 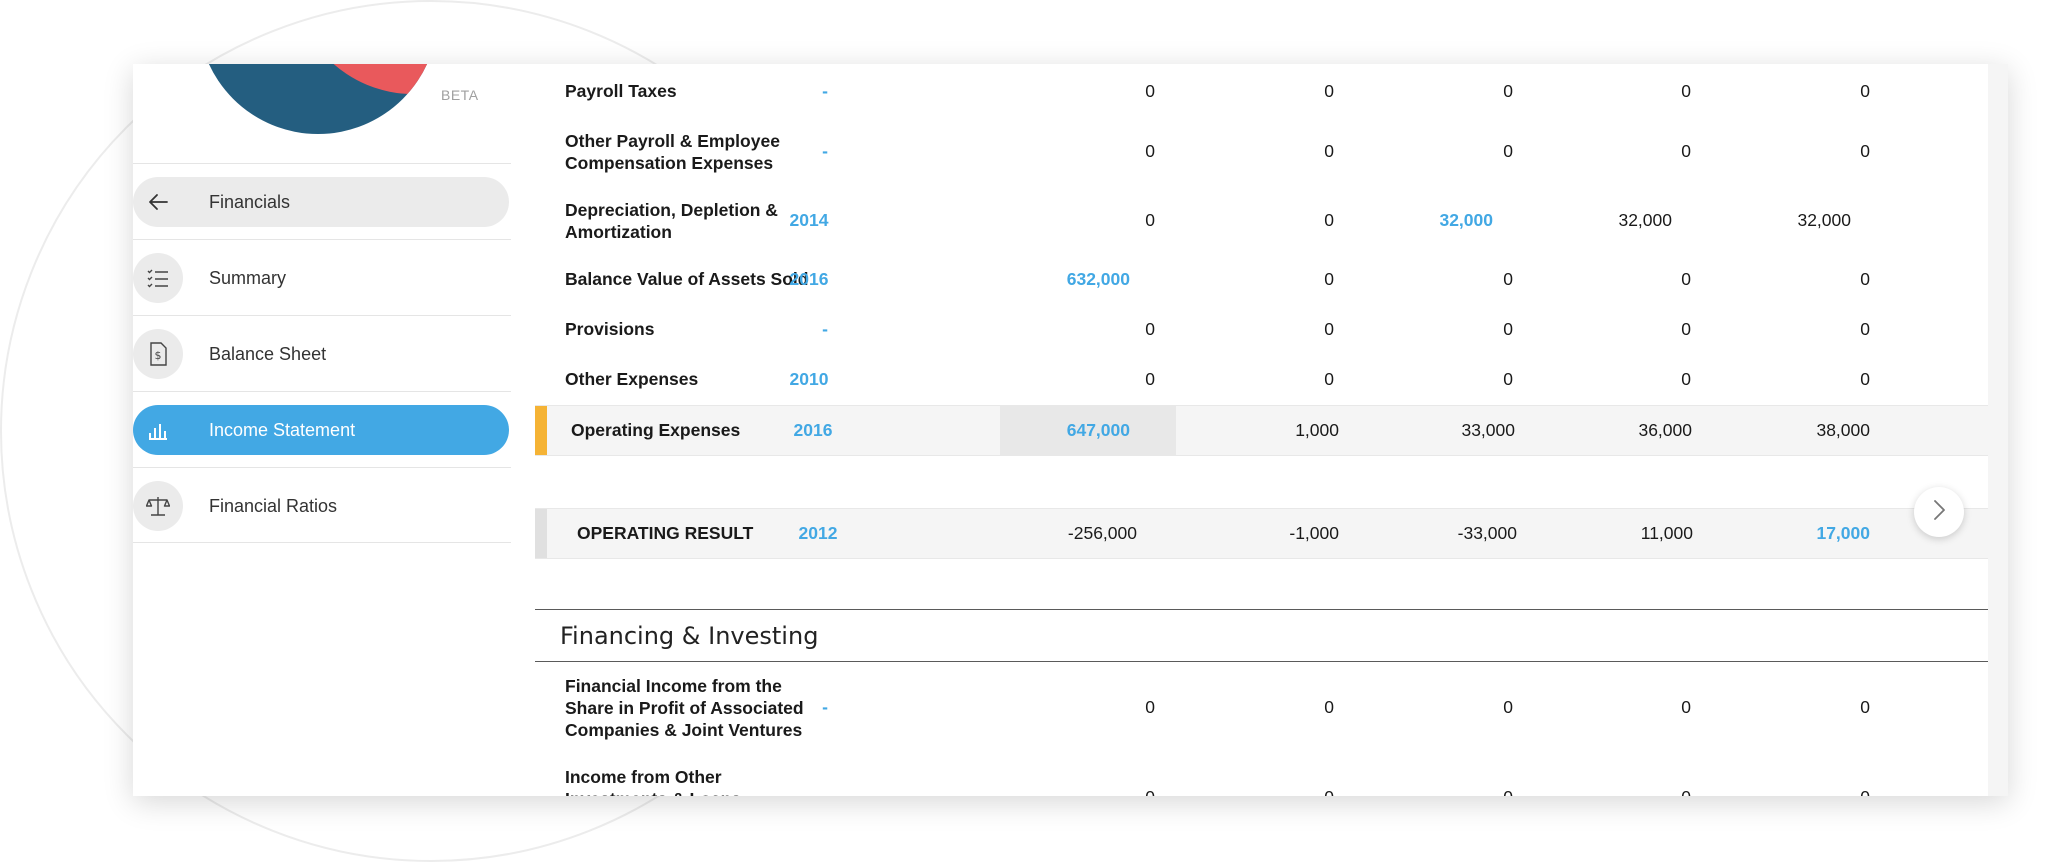 I want to click on table-row: Other Expenses 2010 0 0 0 0 0, so click(x=1261, y=380).